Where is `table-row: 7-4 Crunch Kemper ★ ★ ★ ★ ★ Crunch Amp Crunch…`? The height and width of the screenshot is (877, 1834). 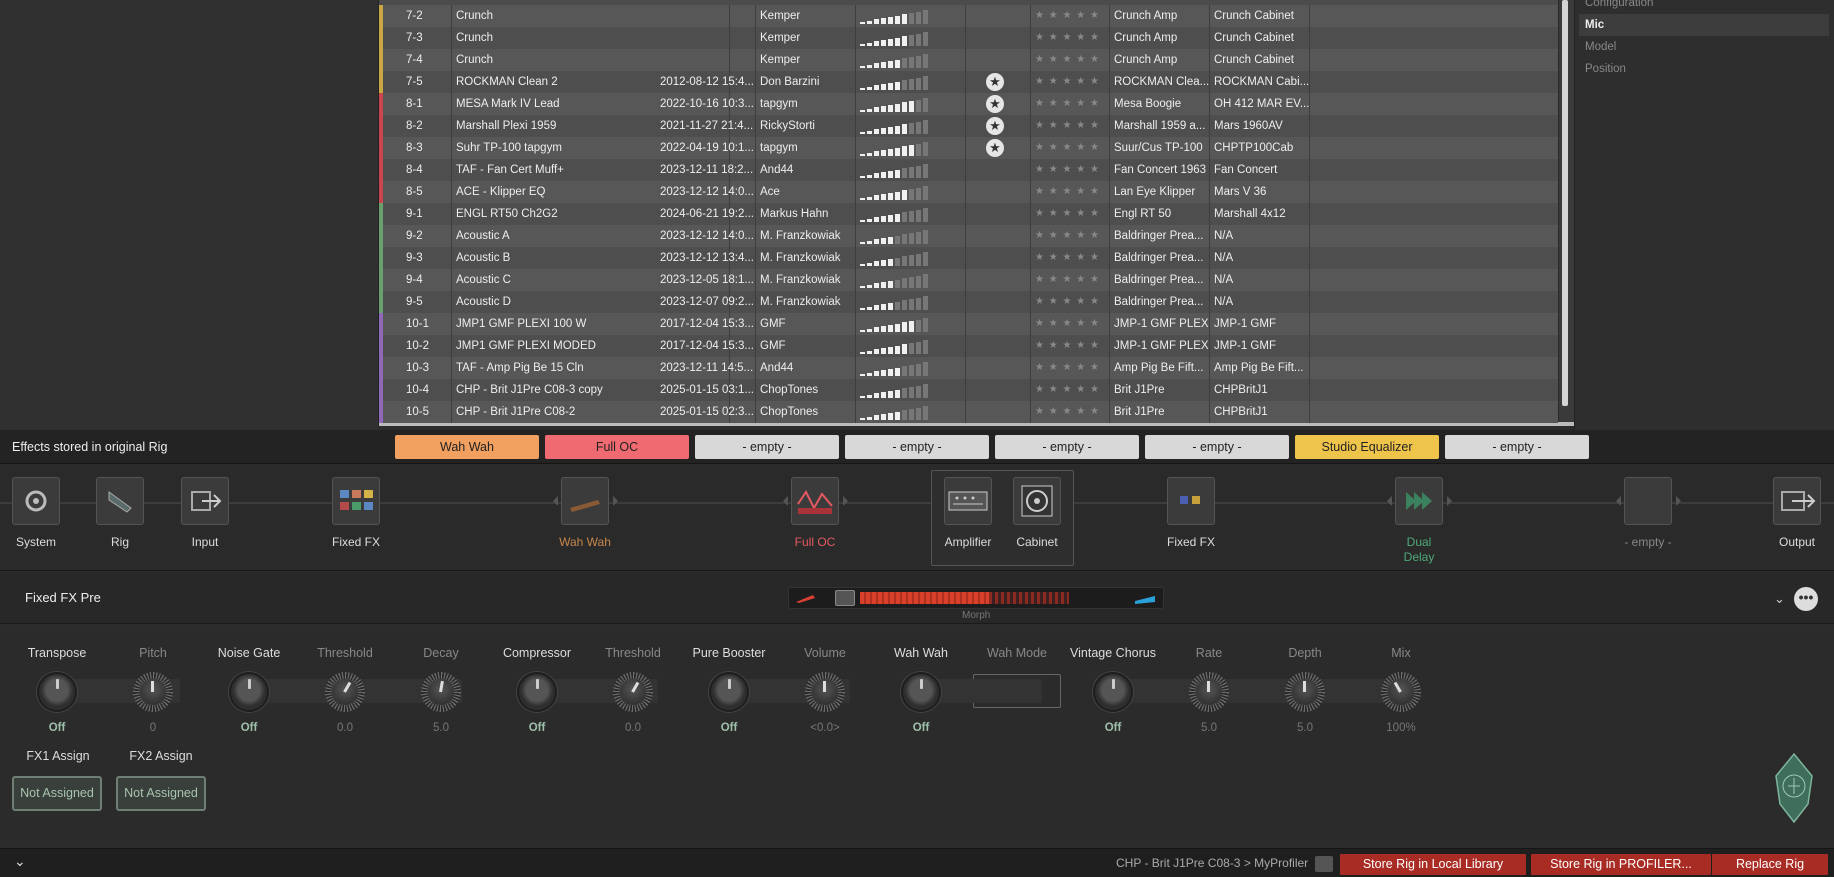
table-row: 7-4 Crunch Kemper ★ ★ ★ ★ ★ Crunch Amp Crunch… is located at coordinates (968, 60).